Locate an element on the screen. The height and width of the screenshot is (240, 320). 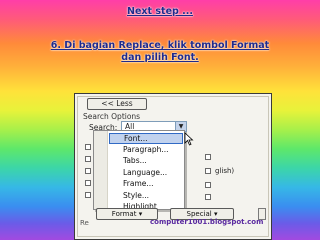
match-case-checkbox is located at coordinates (88, 147).